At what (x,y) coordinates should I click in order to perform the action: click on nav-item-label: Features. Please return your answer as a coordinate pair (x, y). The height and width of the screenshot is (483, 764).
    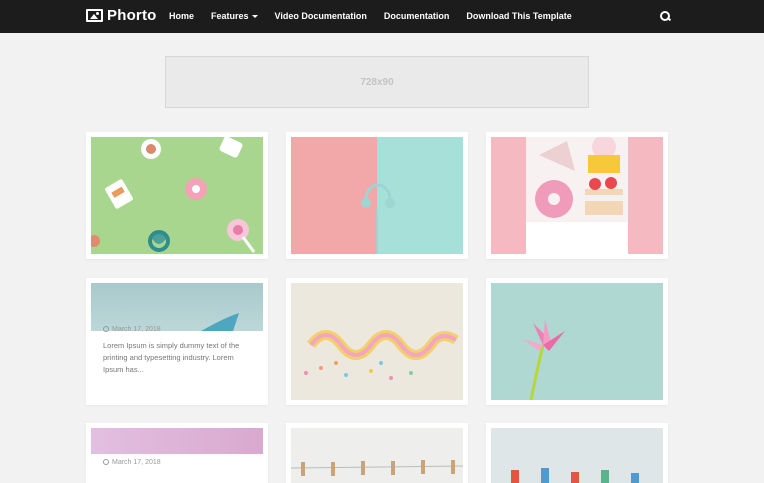
    Looking at the image, I should click on (230, 16).